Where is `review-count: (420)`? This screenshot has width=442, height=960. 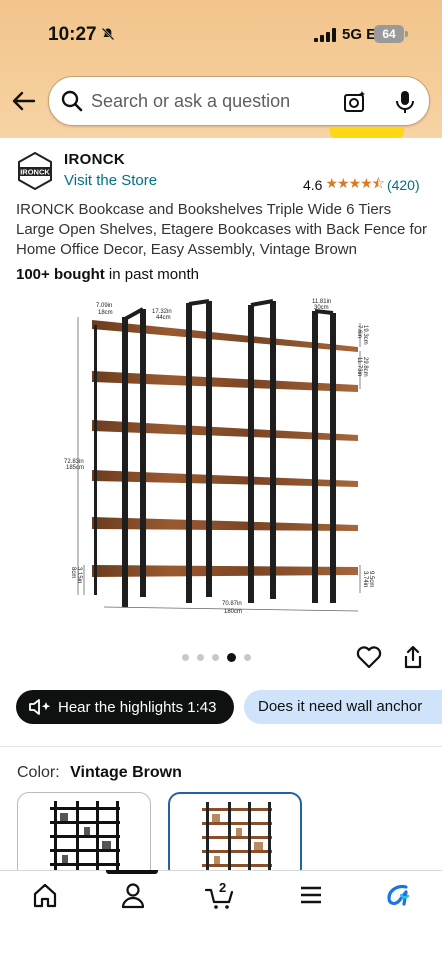
review-count: (420) is located at coordinates (403, 185).